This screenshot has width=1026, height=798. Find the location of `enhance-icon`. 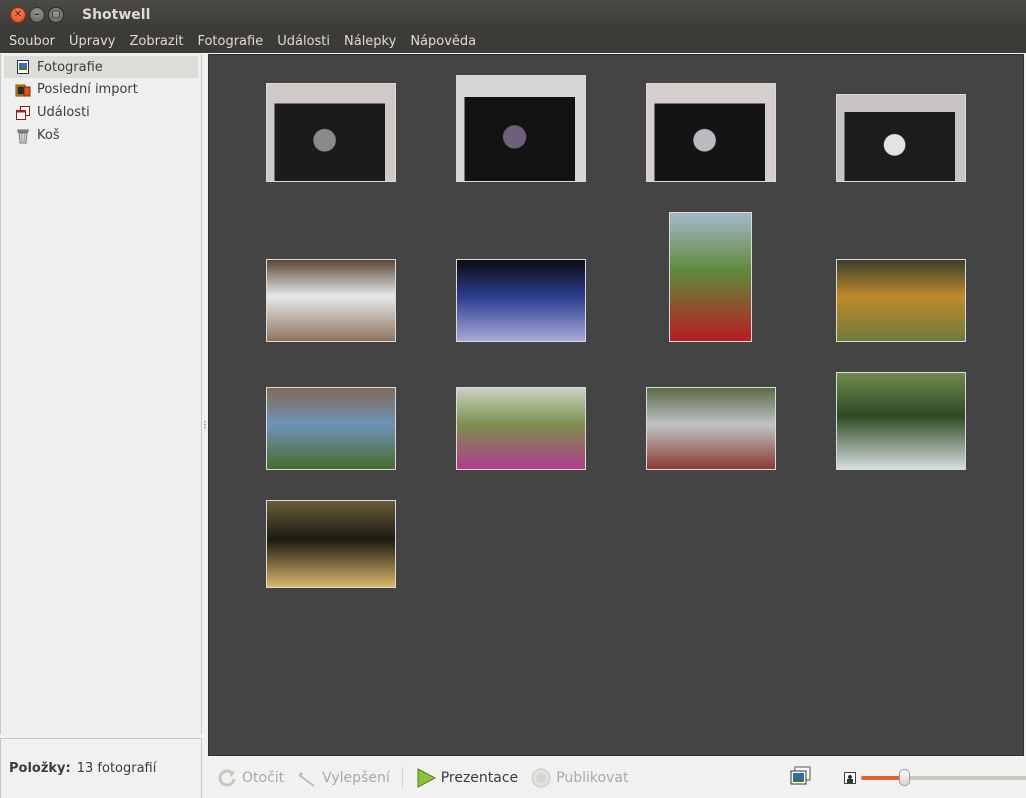

enhance-icon is located at coordinates (307, 778).